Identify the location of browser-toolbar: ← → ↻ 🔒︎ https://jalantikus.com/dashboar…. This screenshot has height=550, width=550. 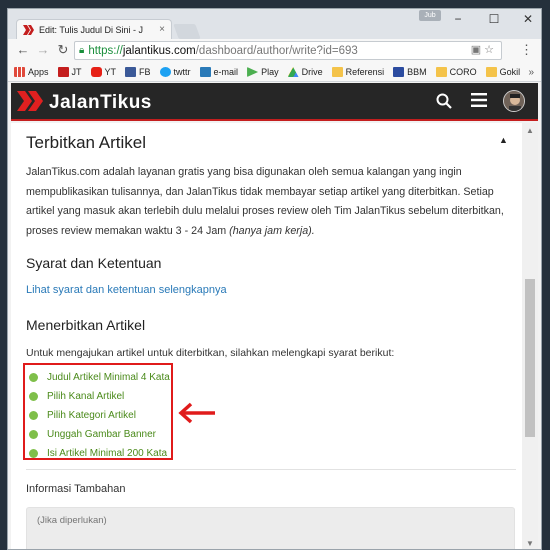
(274, 51).